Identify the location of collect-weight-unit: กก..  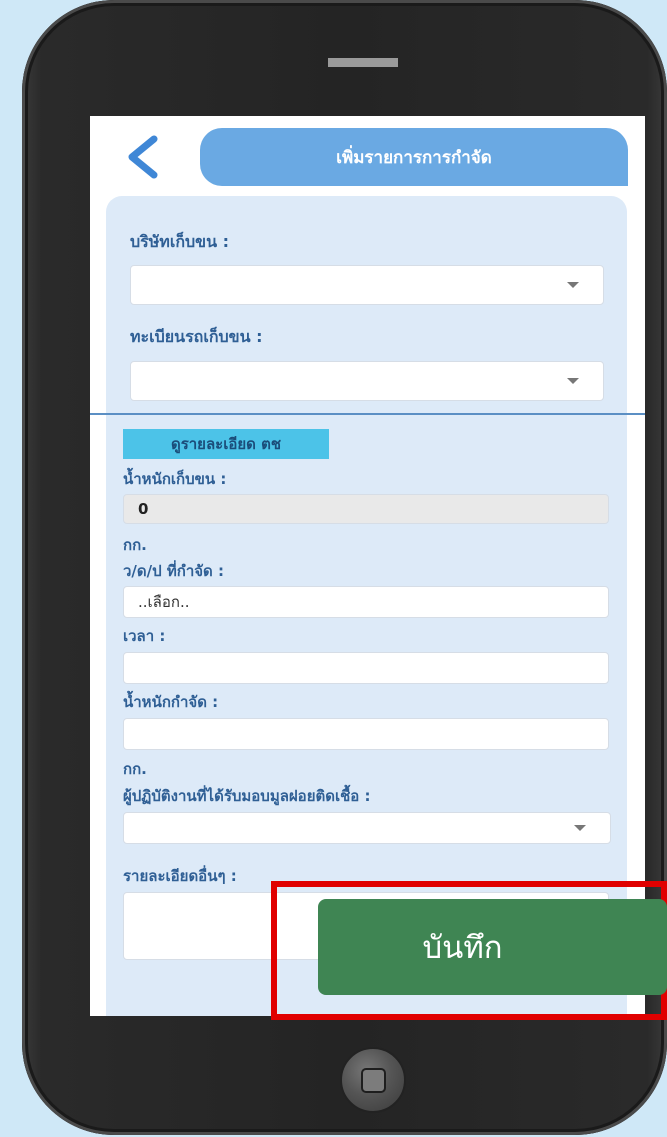
(135, 545).